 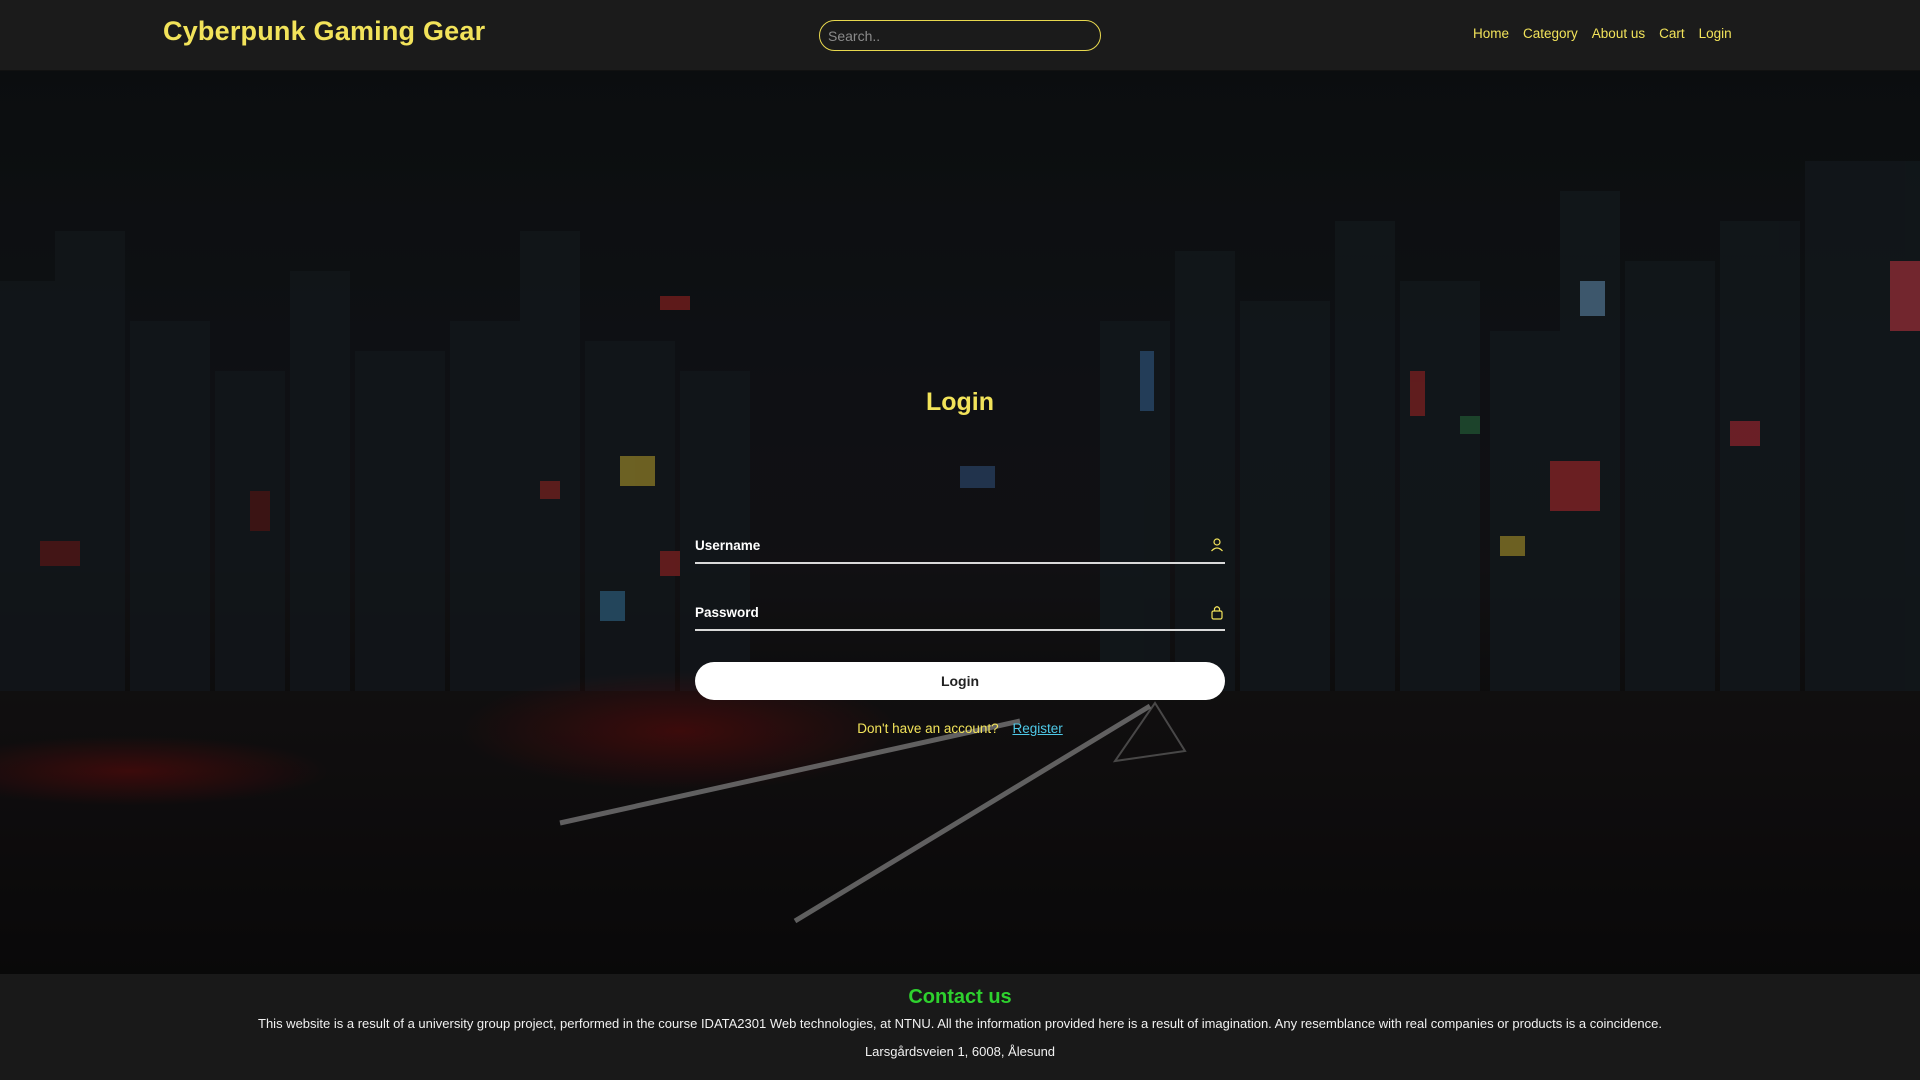 What do you see at coordinates (960, 681) in the screenshot?
I see `login-button: Login` at bounding box center [960, 681].